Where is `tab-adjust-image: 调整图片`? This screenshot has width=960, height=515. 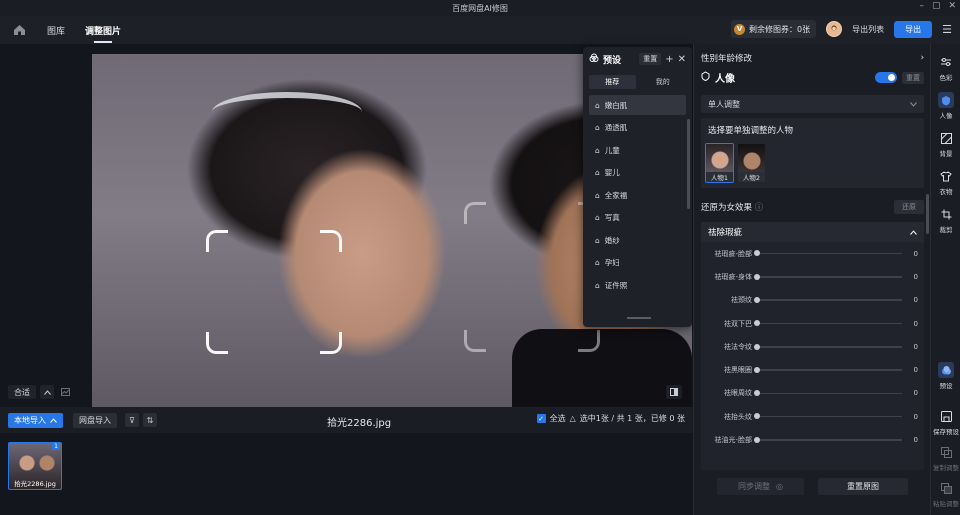 tab-adjust-image: 调整图片 is located at coordinates (103, 30).